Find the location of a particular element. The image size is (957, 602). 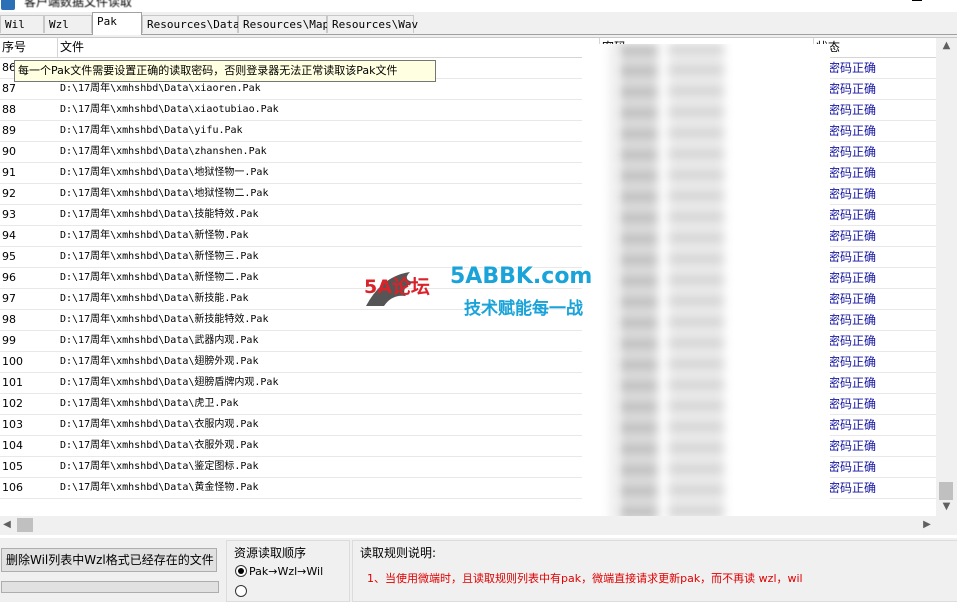

order-option2-radio is located at coordinates (241, 591).